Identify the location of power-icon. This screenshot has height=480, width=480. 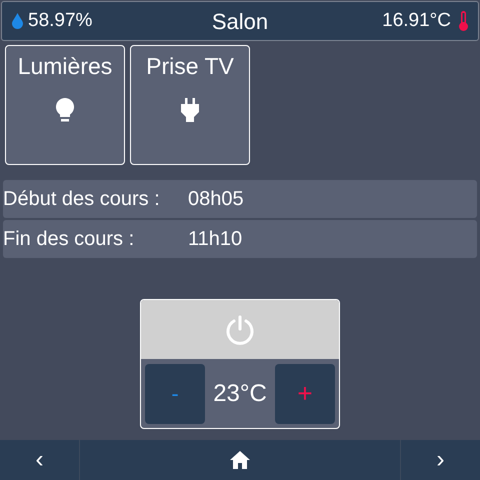
(240, 329).